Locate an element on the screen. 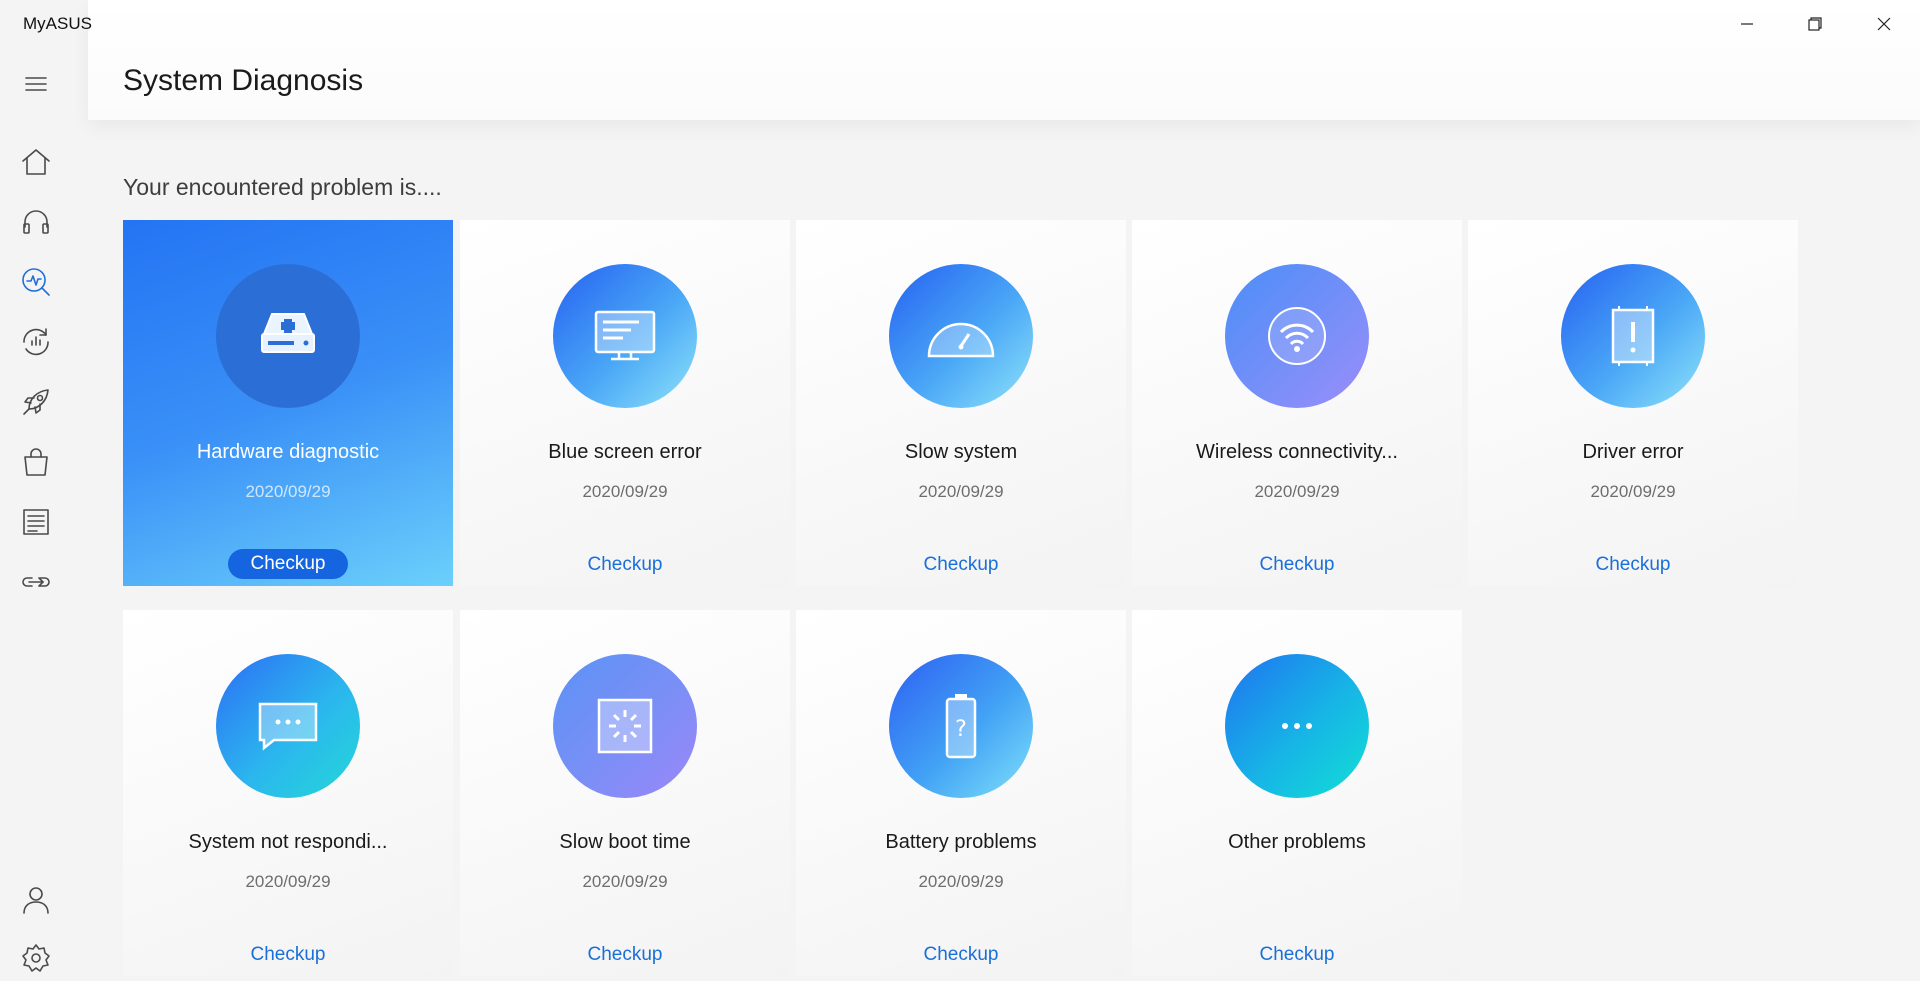  news-icon is located at coordinates (36, 522).